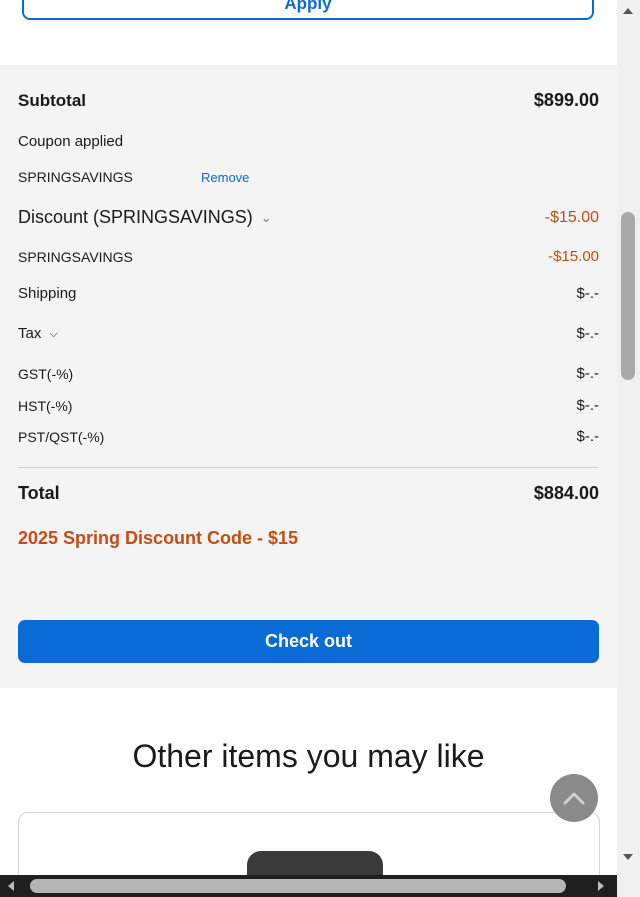 The image size is (640, 897). I want to click on discount-row: Discount (SPRINGSAVINGS) ⌄ -$15.00, so click(308, 217).